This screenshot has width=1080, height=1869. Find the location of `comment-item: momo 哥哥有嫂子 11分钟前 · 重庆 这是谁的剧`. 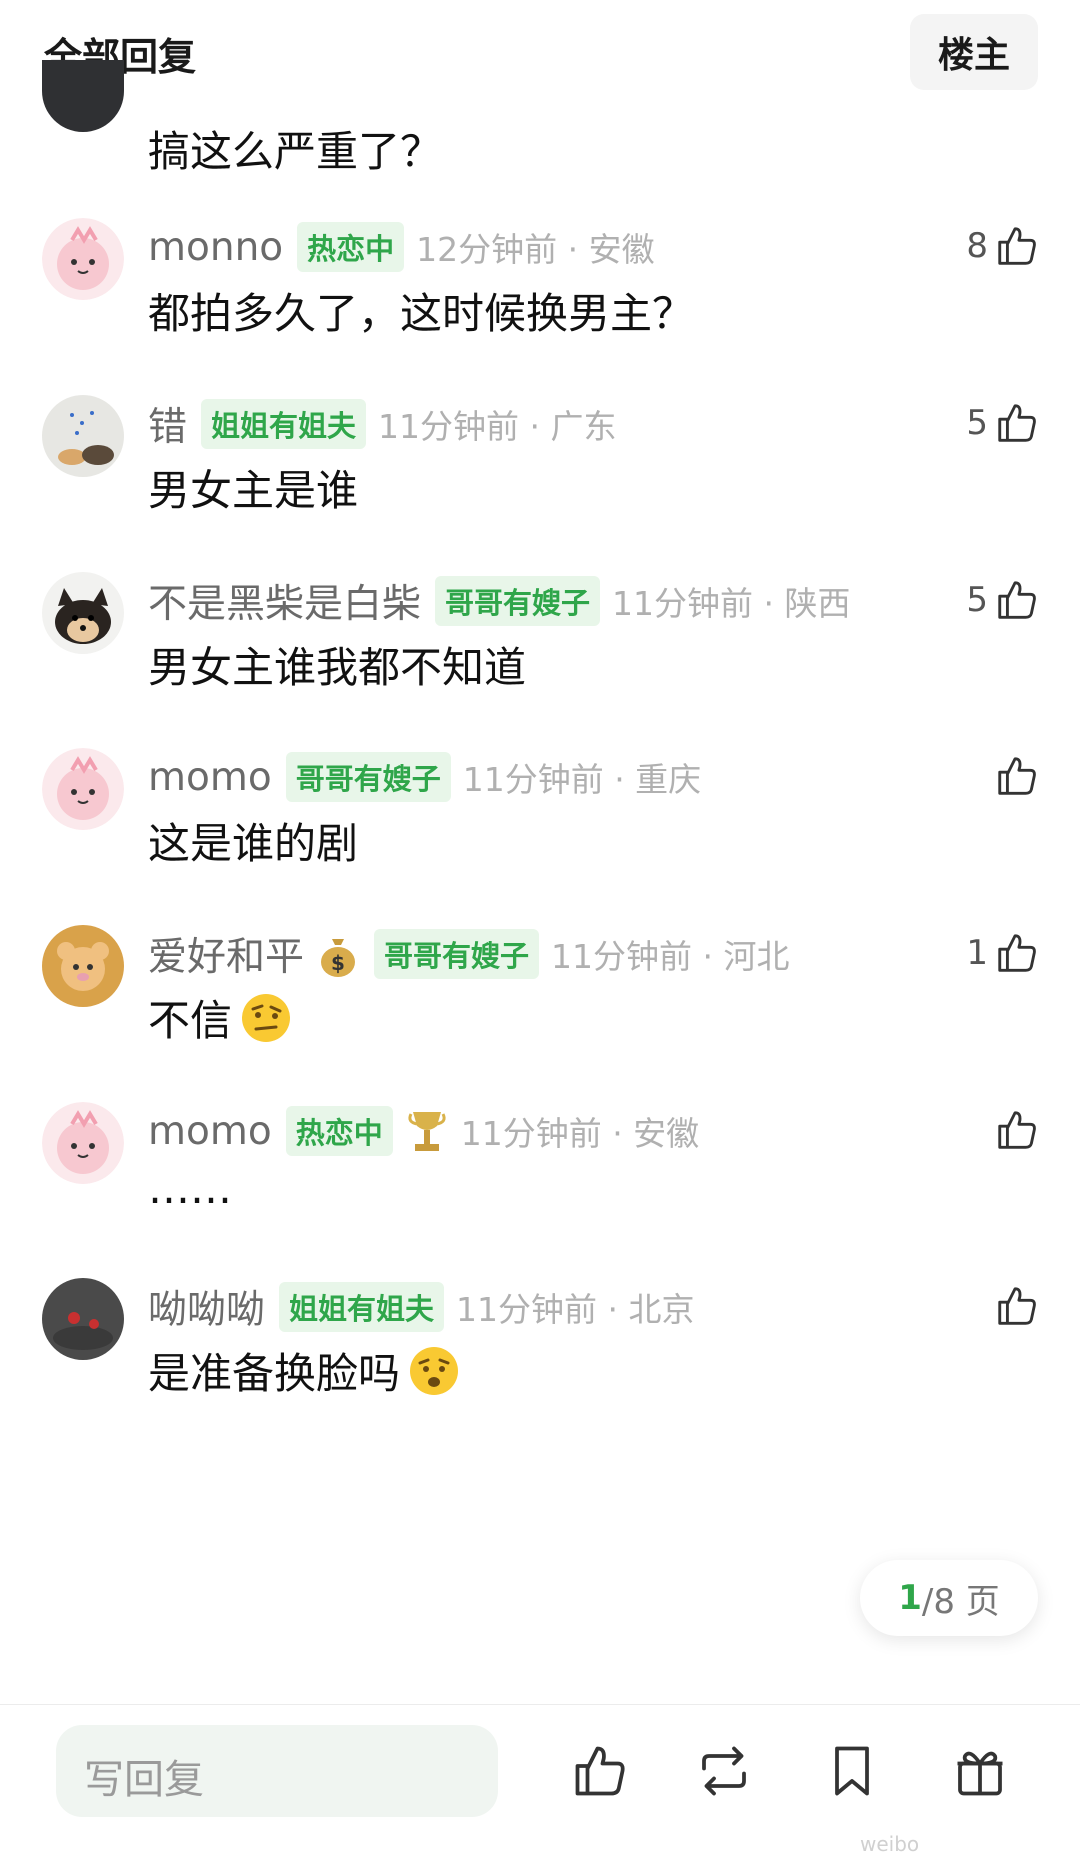

comment-item: momo 哥哥有嫂子 11分钟前 · 重庆 这是谁的剧 is located at coordinates (540, 833).